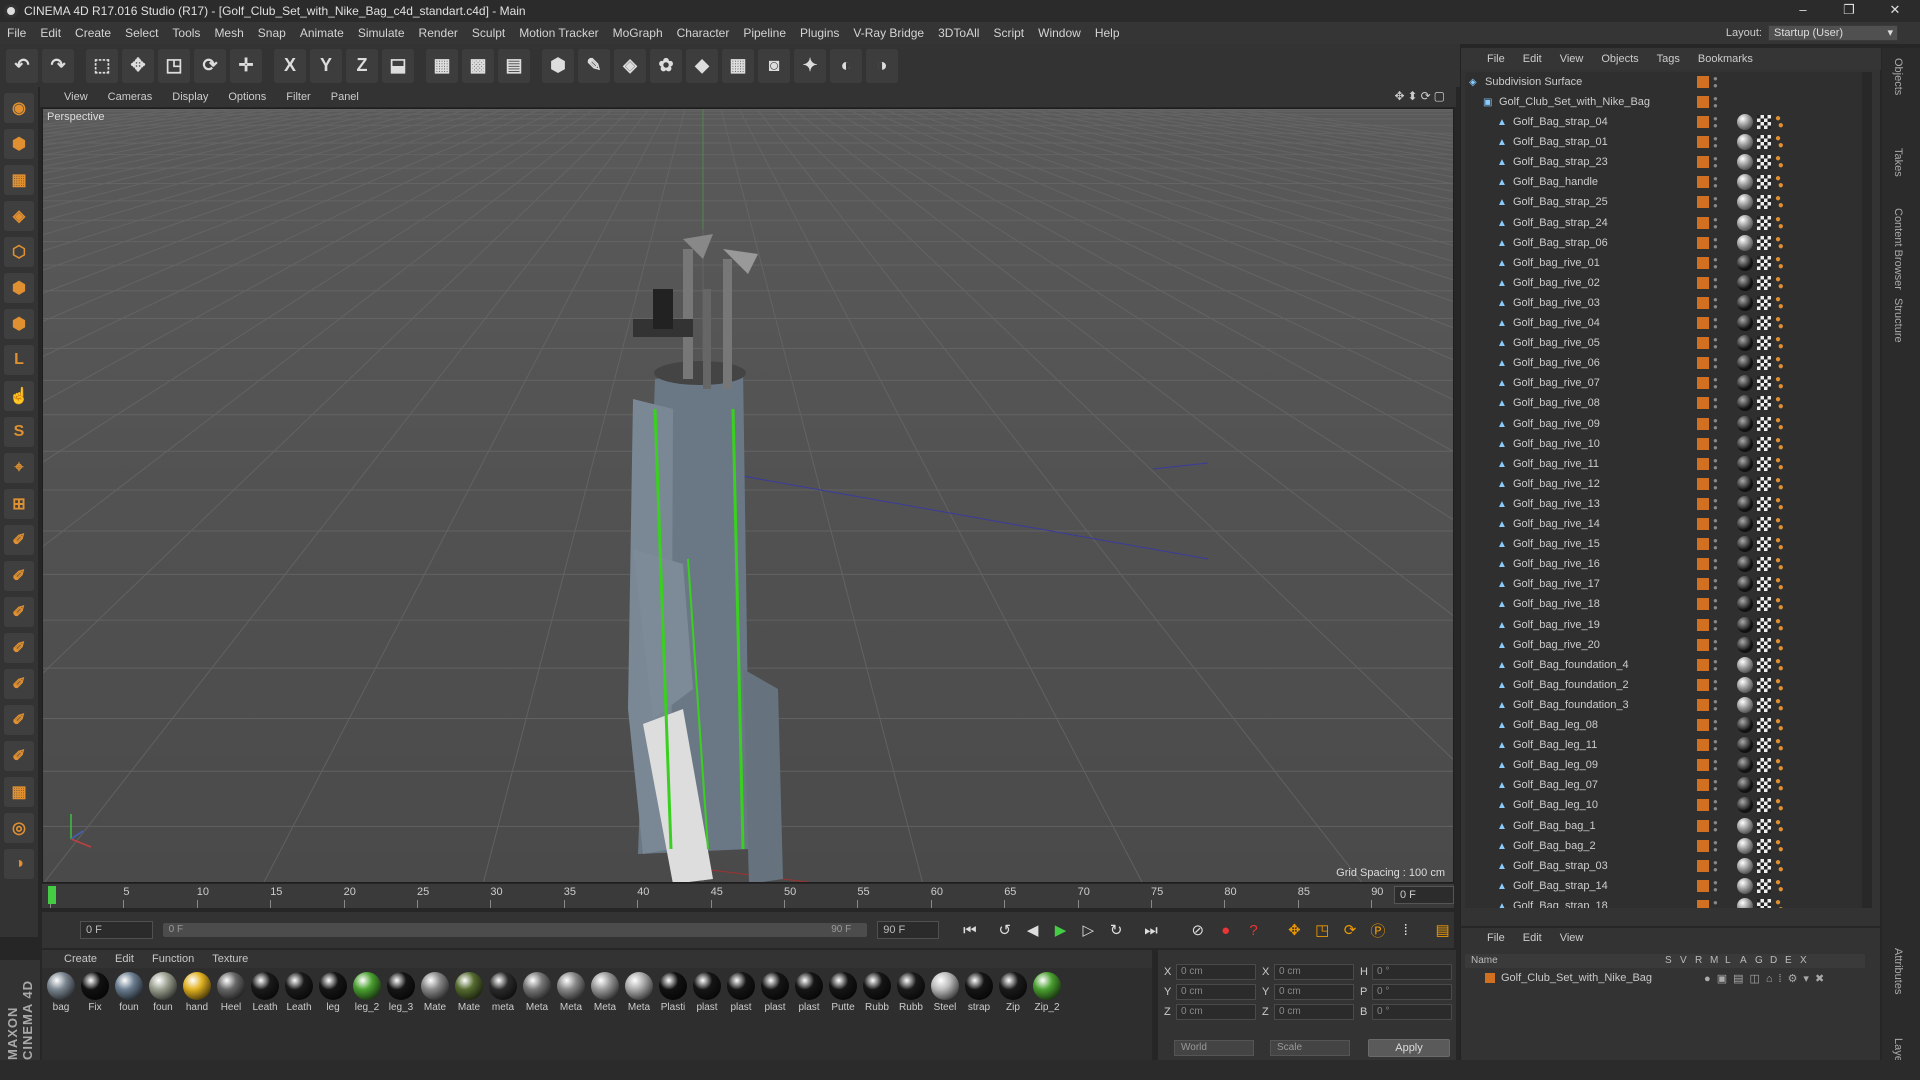 The image size is (1920, 1080). Describe the element at coordinates (1728, 960) in the screenshot. I see `layer-column-l: L` at that location.